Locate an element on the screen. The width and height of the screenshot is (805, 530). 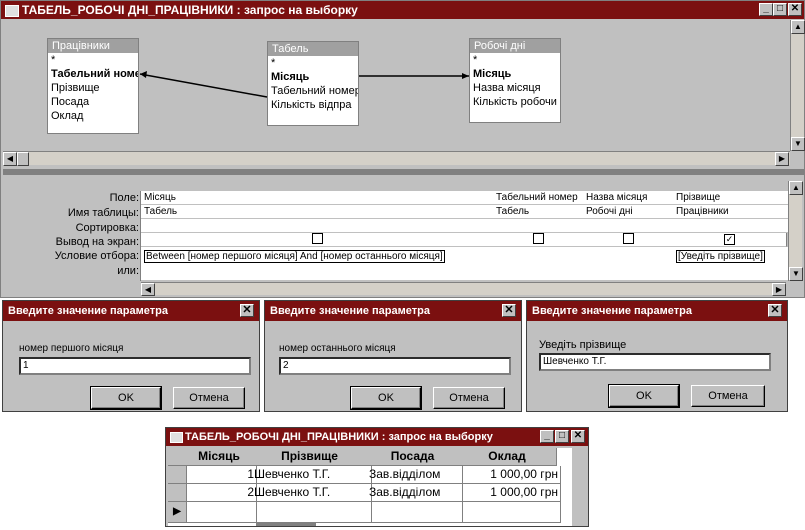
grid-cell-criteria: [Уведіть прізвище] is located at coordinates (731, 257).